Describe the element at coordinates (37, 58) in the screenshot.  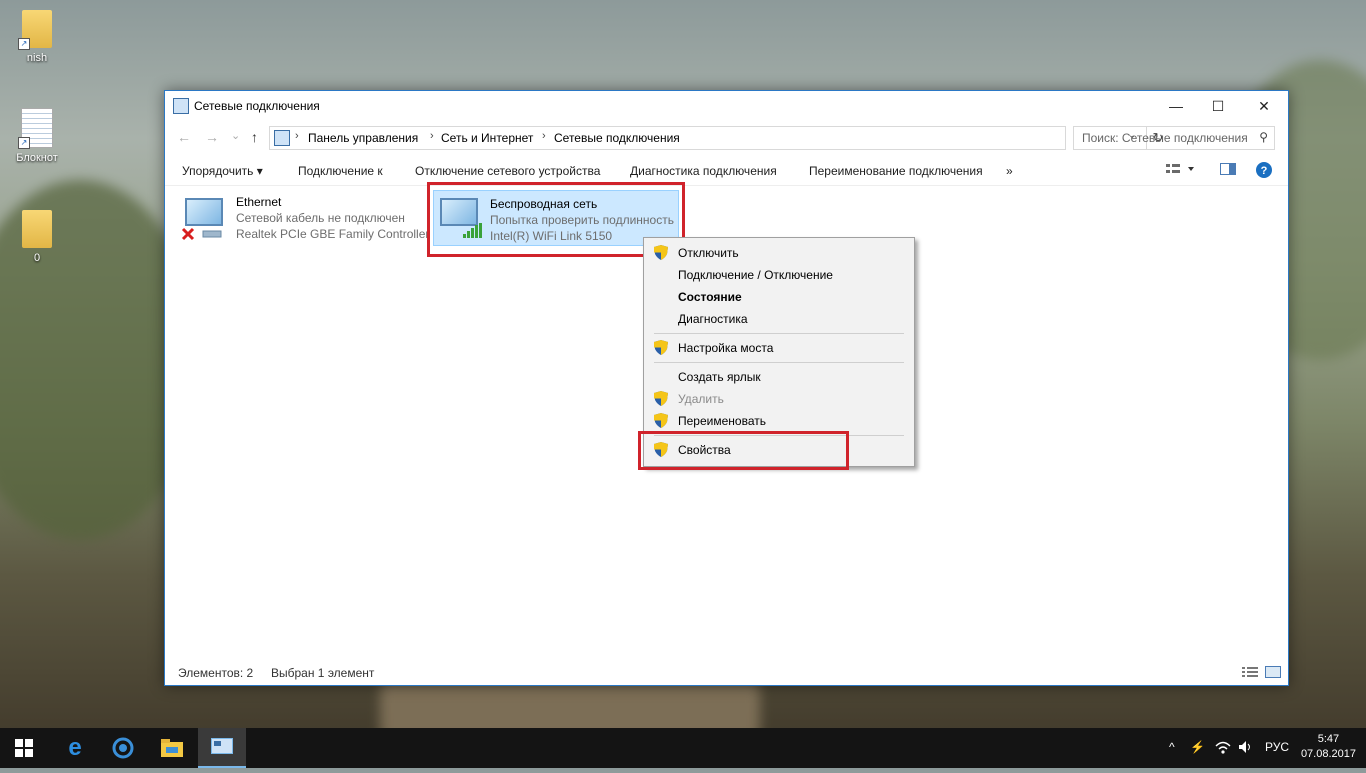
I see `desktop-icon-label: nish` at that location.